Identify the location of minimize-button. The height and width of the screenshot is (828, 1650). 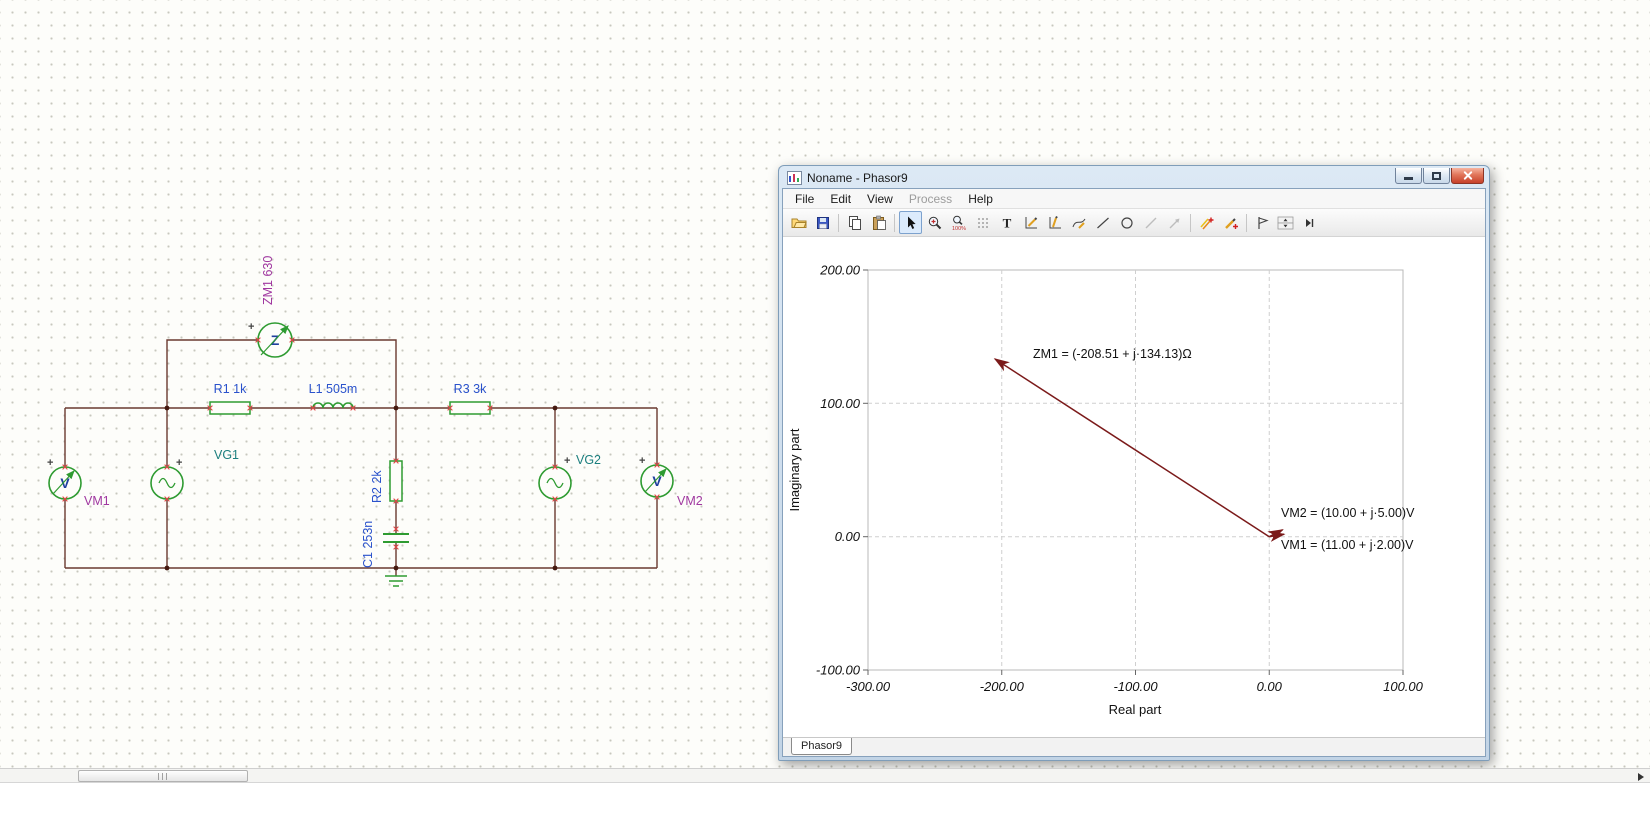
(1408, 176).